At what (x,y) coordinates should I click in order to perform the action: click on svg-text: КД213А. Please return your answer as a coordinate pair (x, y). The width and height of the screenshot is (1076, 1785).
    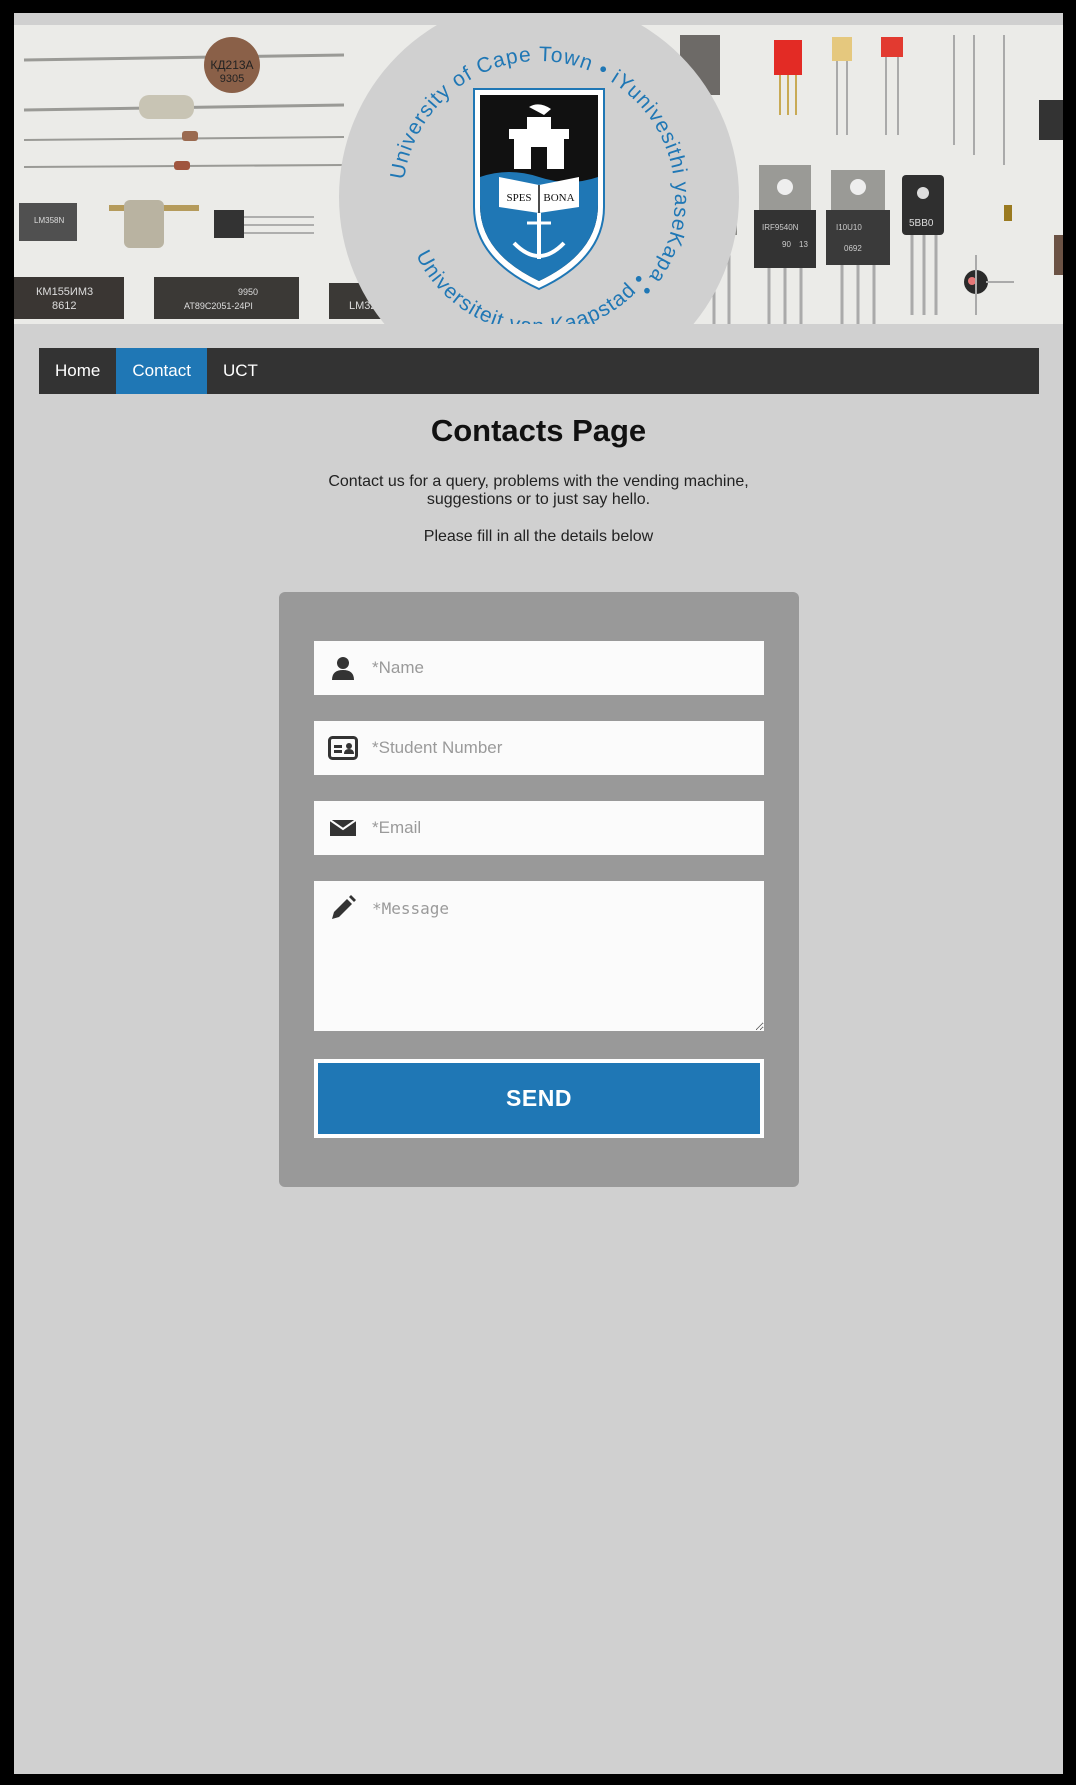
    Looking at the image, I should click on (231, 65).